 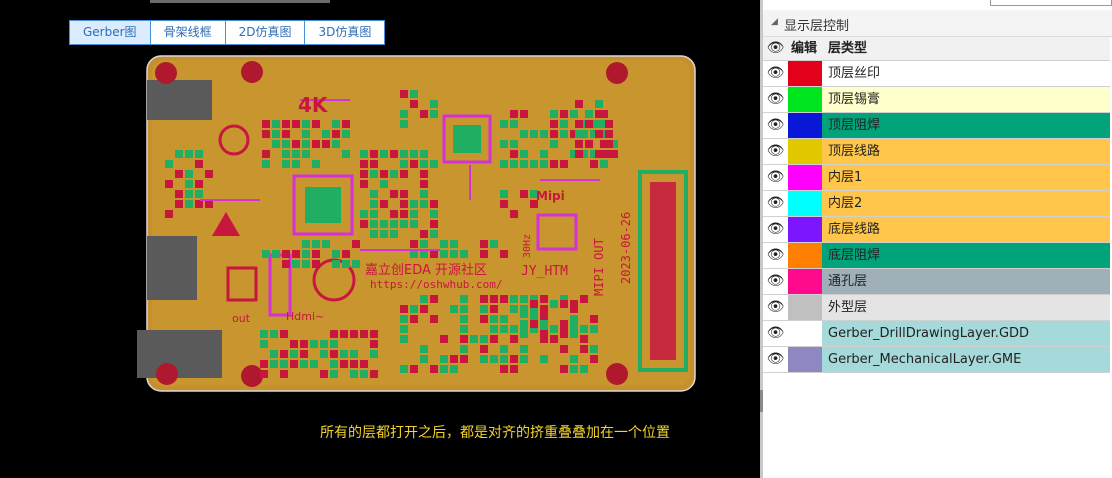 What do you see at coordinates (599, 267) in the screenshot?
I see `silk-mipi-out: MIPI OUT` at bounding box center [599, 267].